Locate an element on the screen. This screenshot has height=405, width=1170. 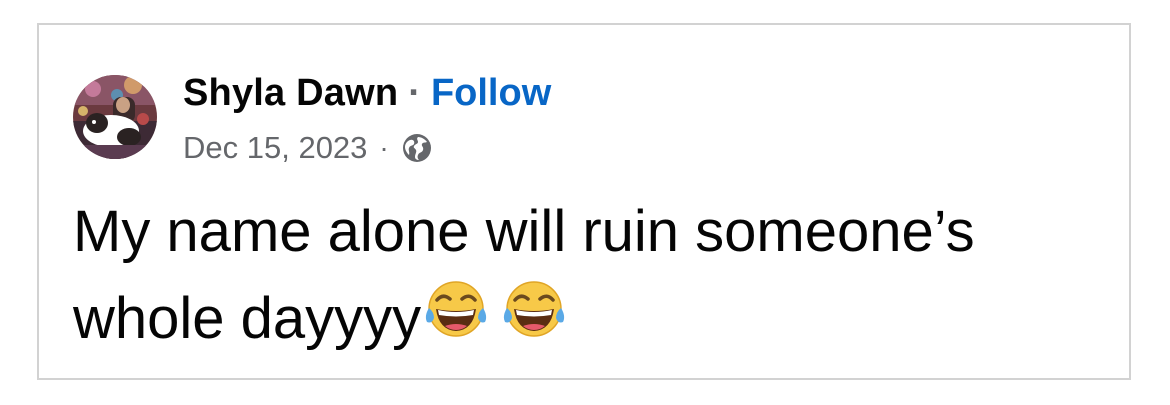
follow-button: Follow is located at coordinates (491, 93).